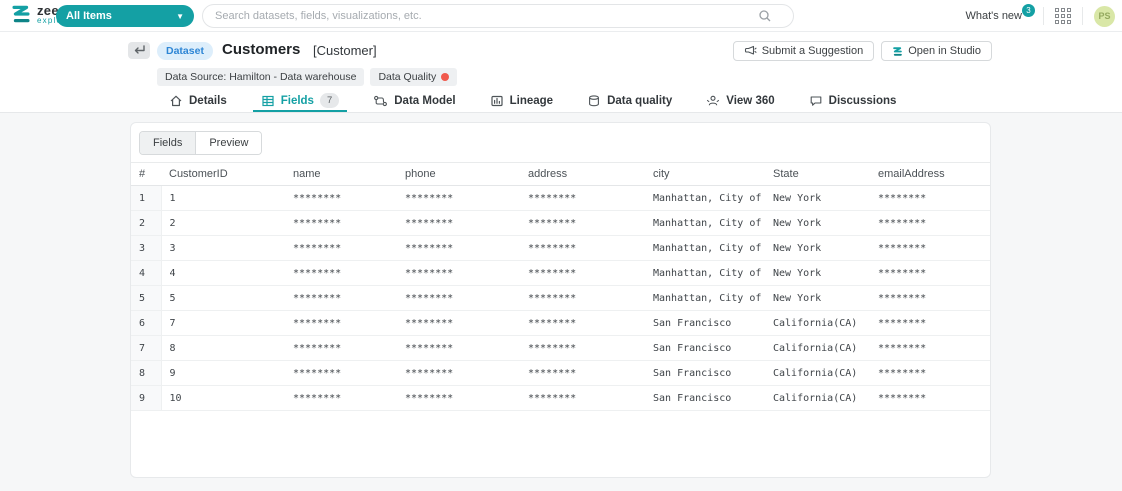 This screenshot has height=491, width=1122. Describe the element at coordinates (139, 50) in the screenshot. I see `back-button` at that location.